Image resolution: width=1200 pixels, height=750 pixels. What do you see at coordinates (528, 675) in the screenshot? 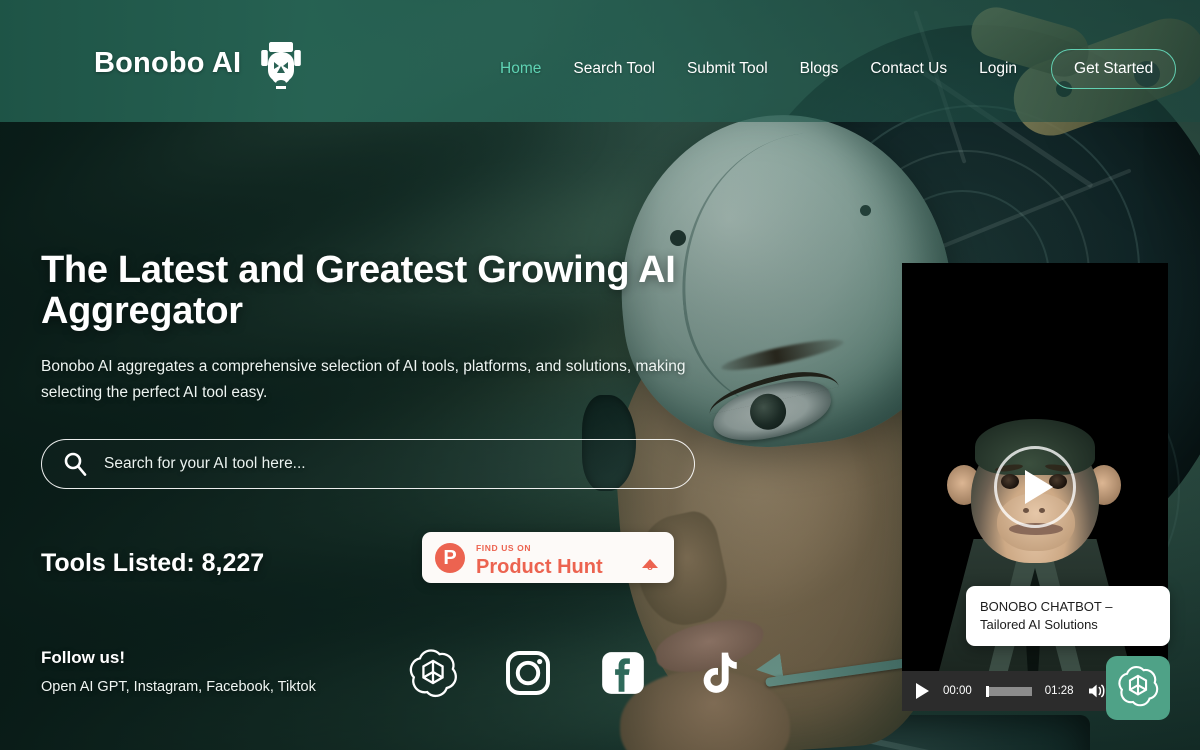
I see `instagram-icon` at bounding box center [528, 675].